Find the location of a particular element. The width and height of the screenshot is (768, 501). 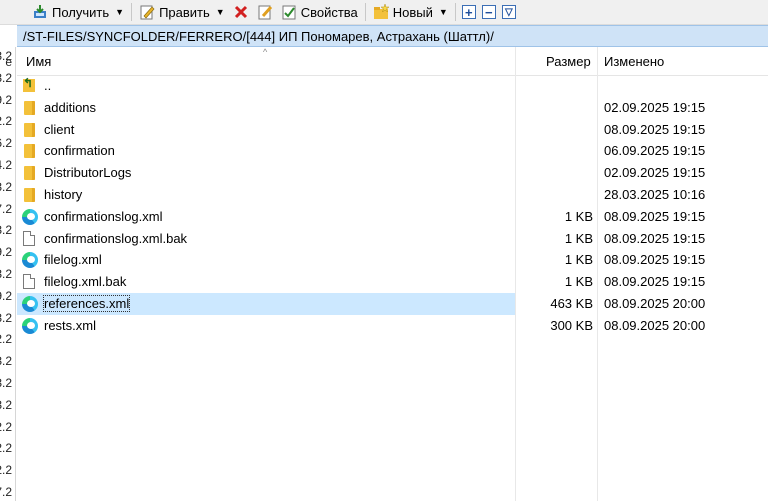

properties-button: Свойства is located at coordinates (319, 12).